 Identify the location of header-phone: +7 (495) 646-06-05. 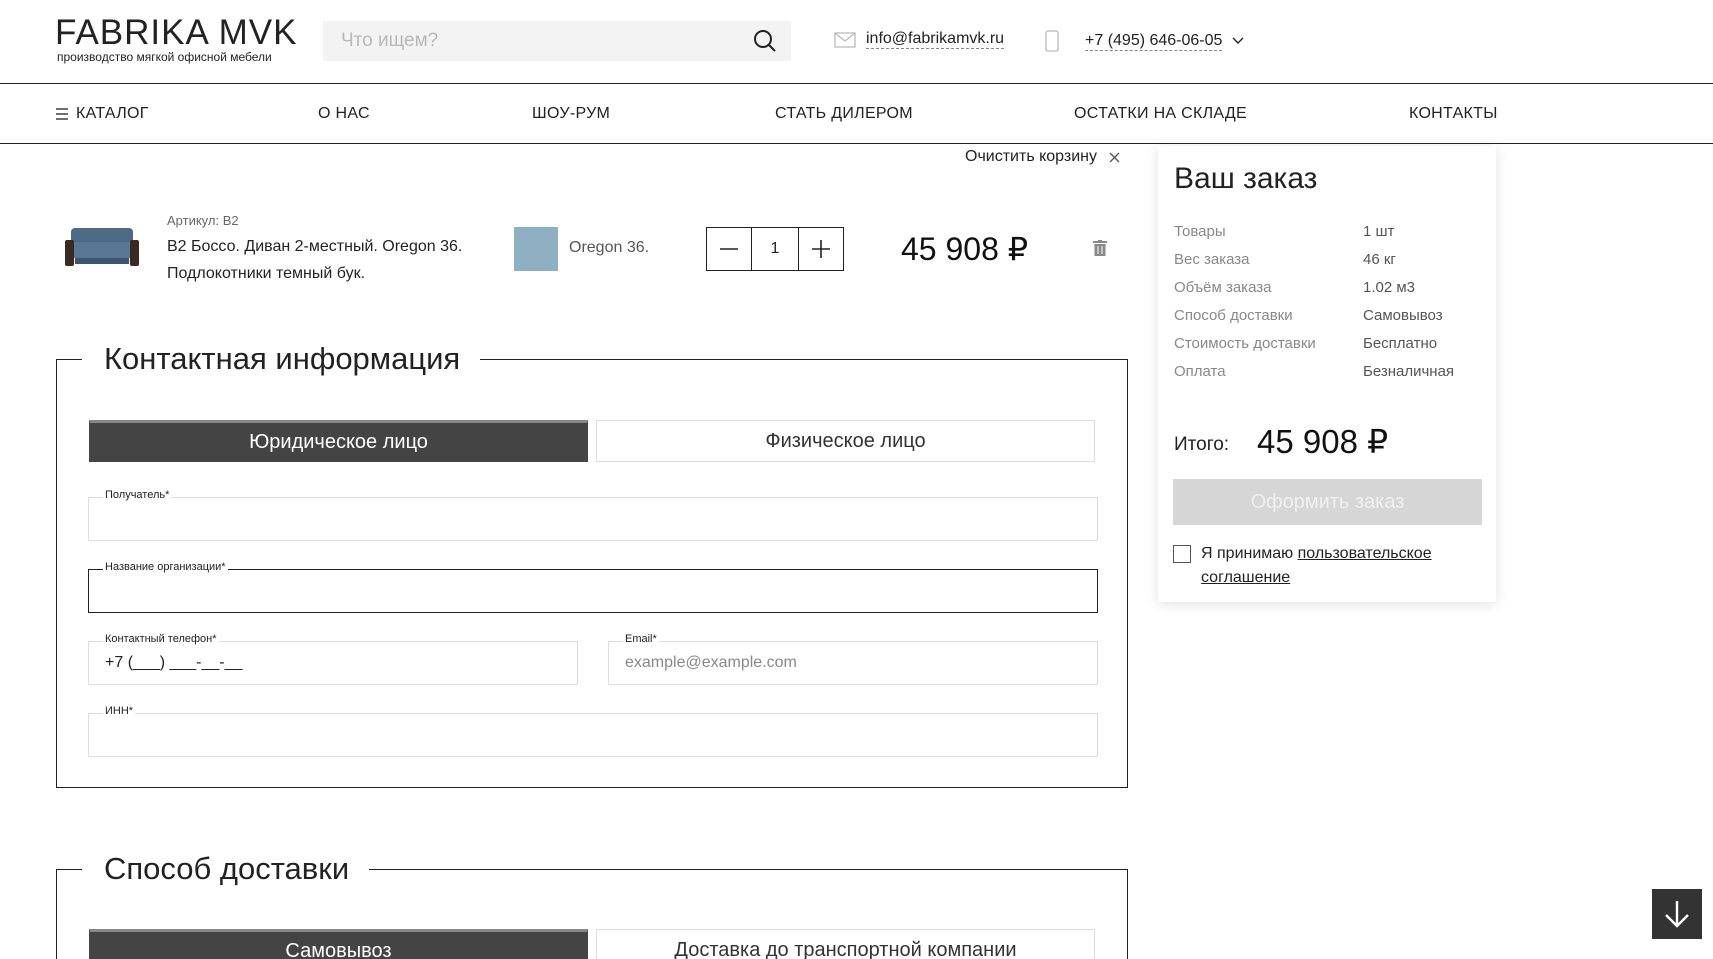
(1144, 41).